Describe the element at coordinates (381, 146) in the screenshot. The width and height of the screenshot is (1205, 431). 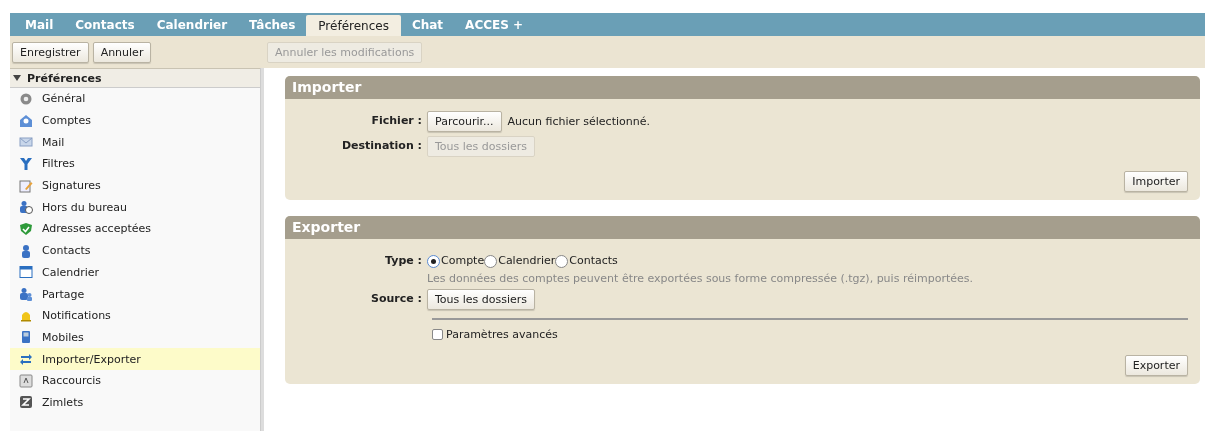
I see `field-label: Destination :` at that location.